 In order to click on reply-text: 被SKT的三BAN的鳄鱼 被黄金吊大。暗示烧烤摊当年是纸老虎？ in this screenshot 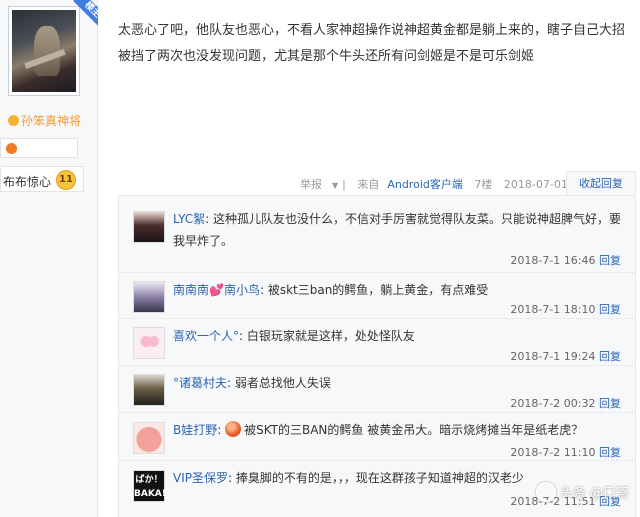, I will do `click(414, 430)`.